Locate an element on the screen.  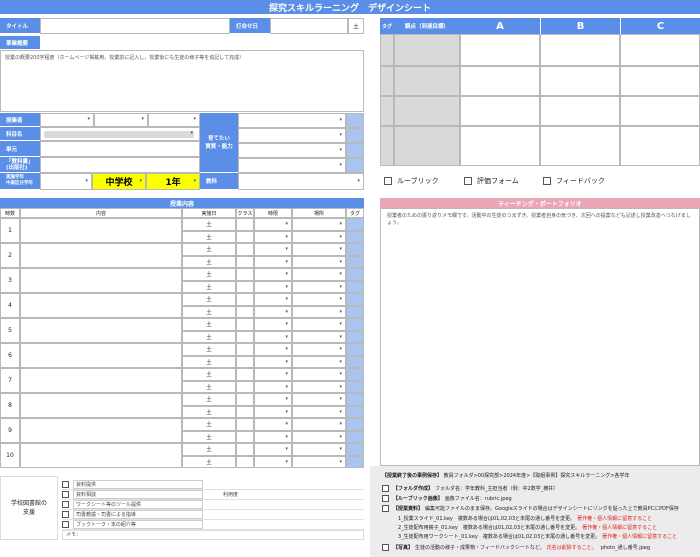
teacher-select-3: ▾ is located at coordinates (174, 120).